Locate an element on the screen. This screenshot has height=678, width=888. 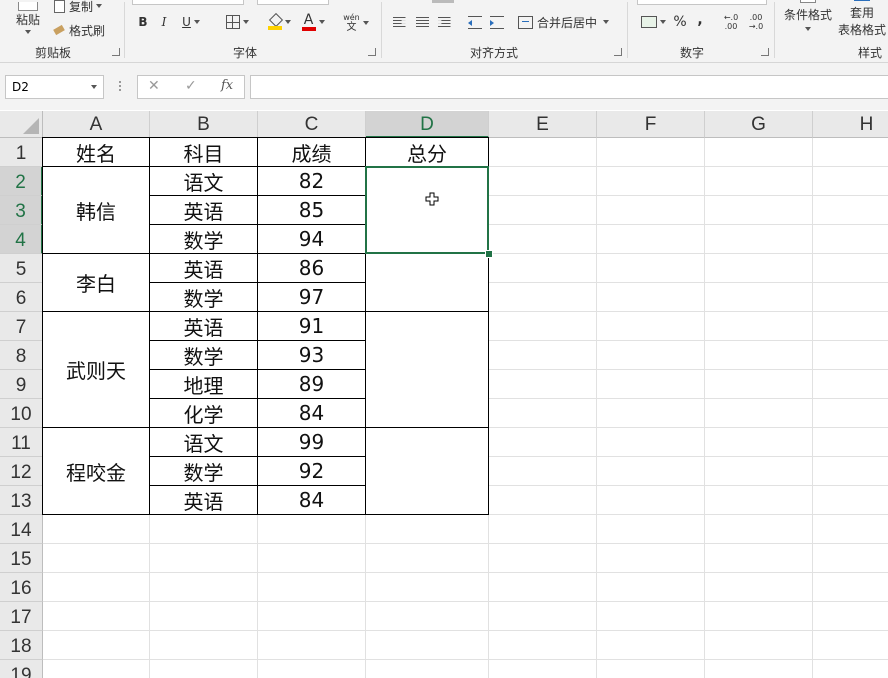
italic-button: I is located at coordinates (164, 22).